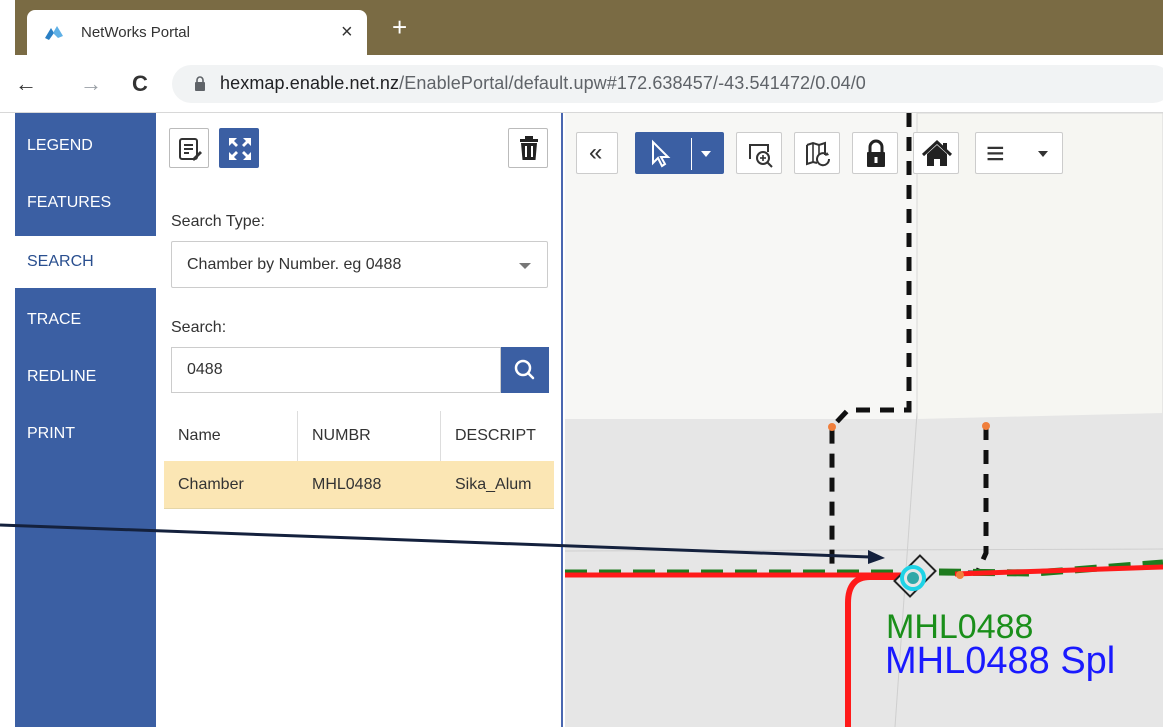 The image size is (1163, 727). Describe the element at coordinates (91, 84) in the screenshot. I see `forward-icon: →` at that location.